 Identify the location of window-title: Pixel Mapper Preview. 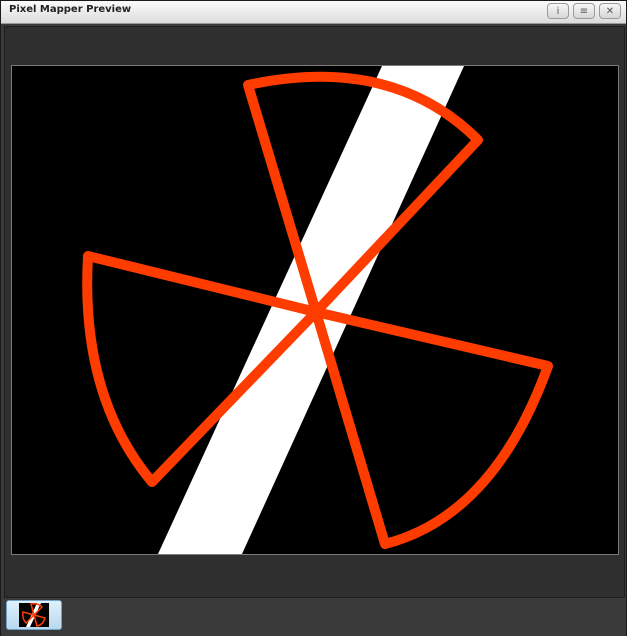
(70, 9).